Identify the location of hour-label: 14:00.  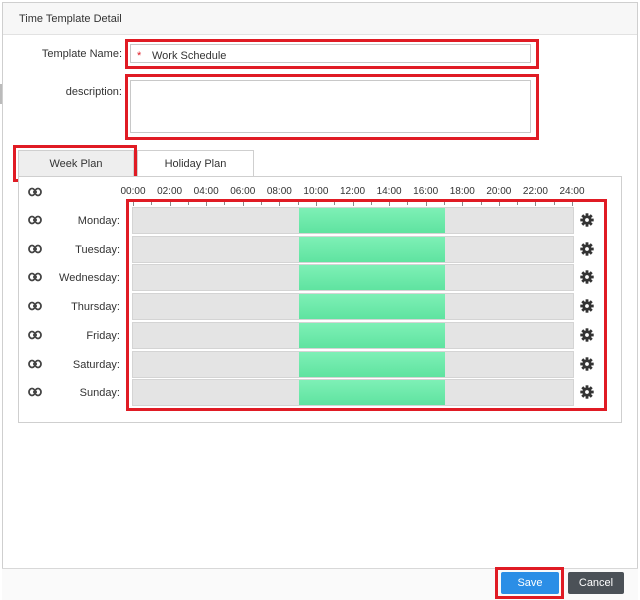
(389, 191).